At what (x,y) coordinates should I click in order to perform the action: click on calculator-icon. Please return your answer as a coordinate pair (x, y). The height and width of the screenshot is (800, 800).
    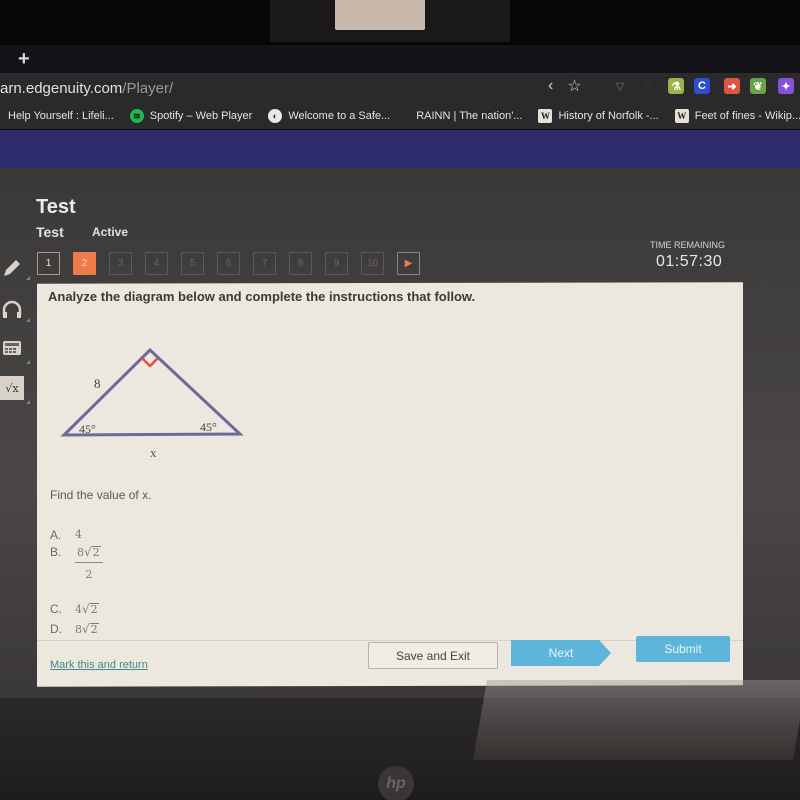
    Looking at the image, I should click on (12, 348).